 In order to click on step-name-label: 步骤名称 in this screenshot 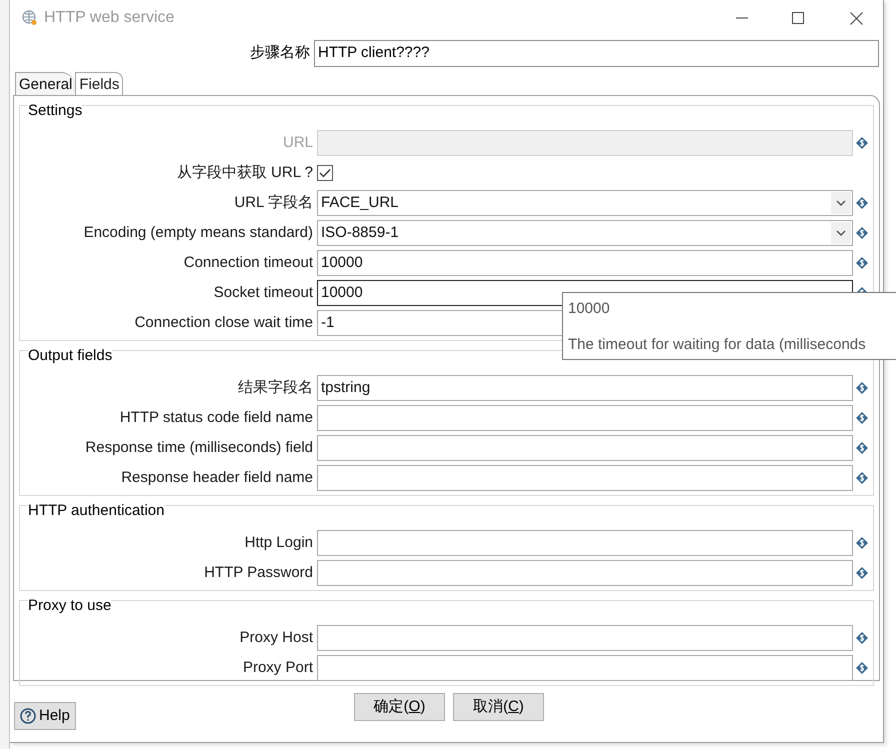, I will do `click(280, 52)`.